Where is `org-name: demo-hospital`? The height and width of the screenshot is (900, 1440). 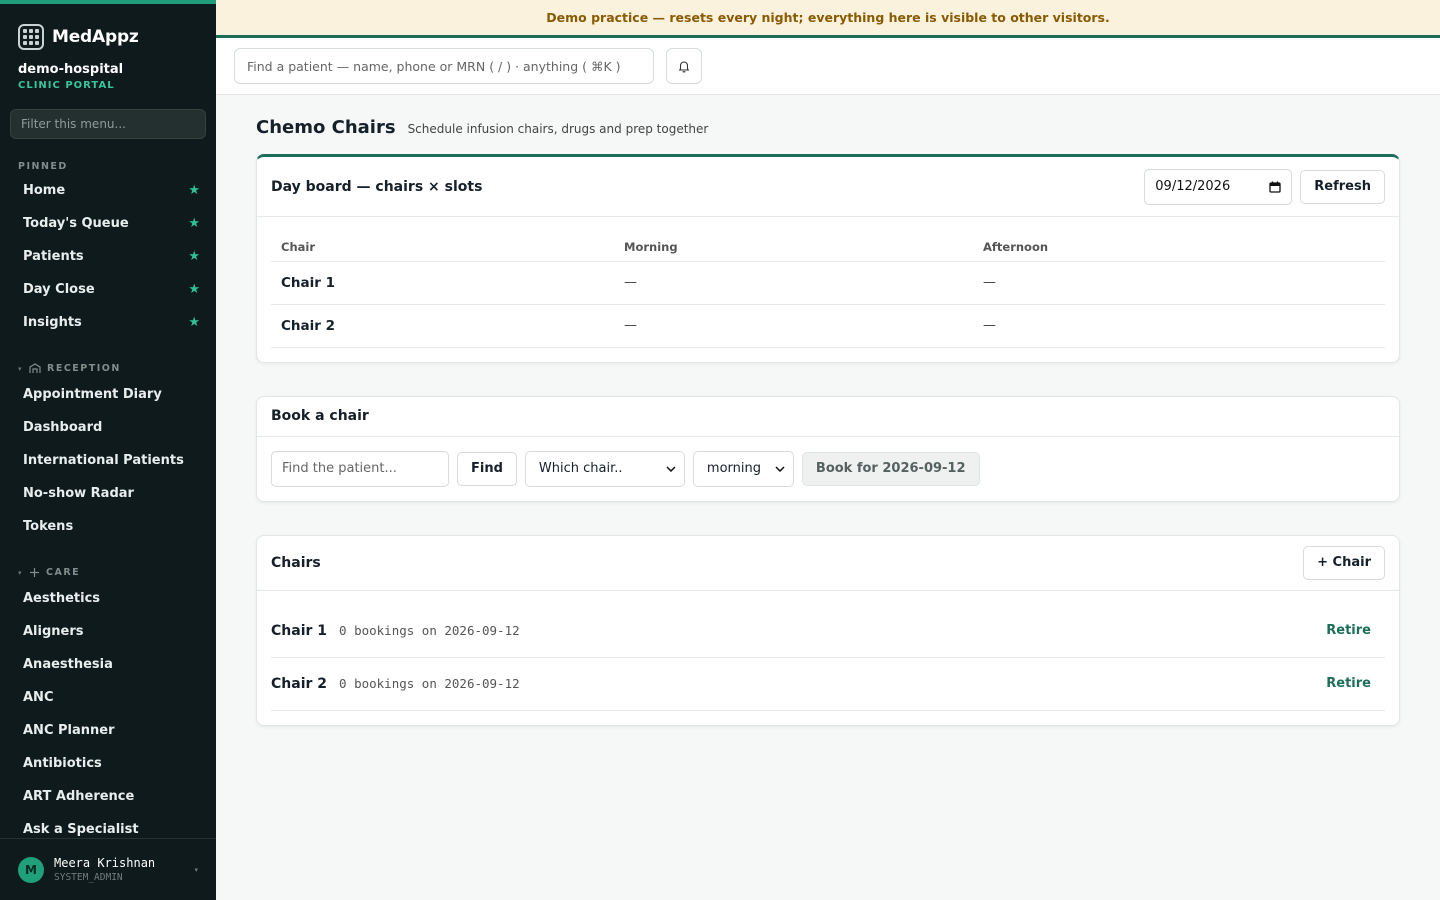 org-name: demo-hospital is located at coordinates (71, 69).